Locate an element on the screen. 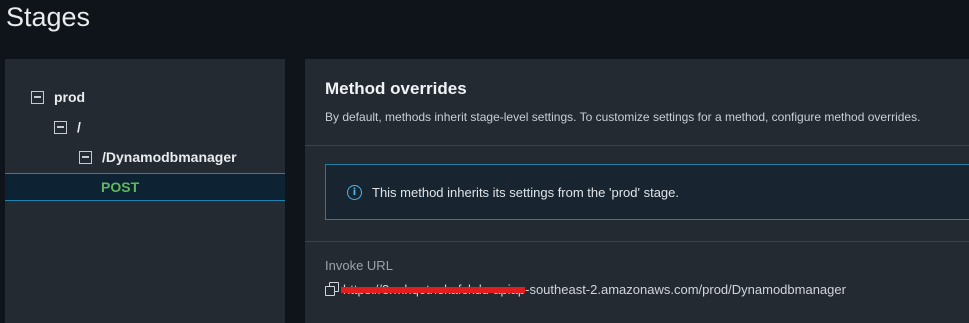 Image resolution: width=969 pixels, height=323 pixels. tree-item-prod: prod is located at coordinates (145, 97).